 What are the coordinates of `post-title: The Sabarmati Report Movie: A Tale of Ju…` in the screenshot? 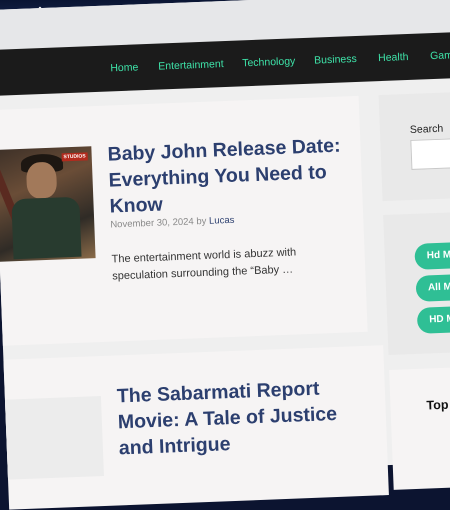 It's located at (237, 417).